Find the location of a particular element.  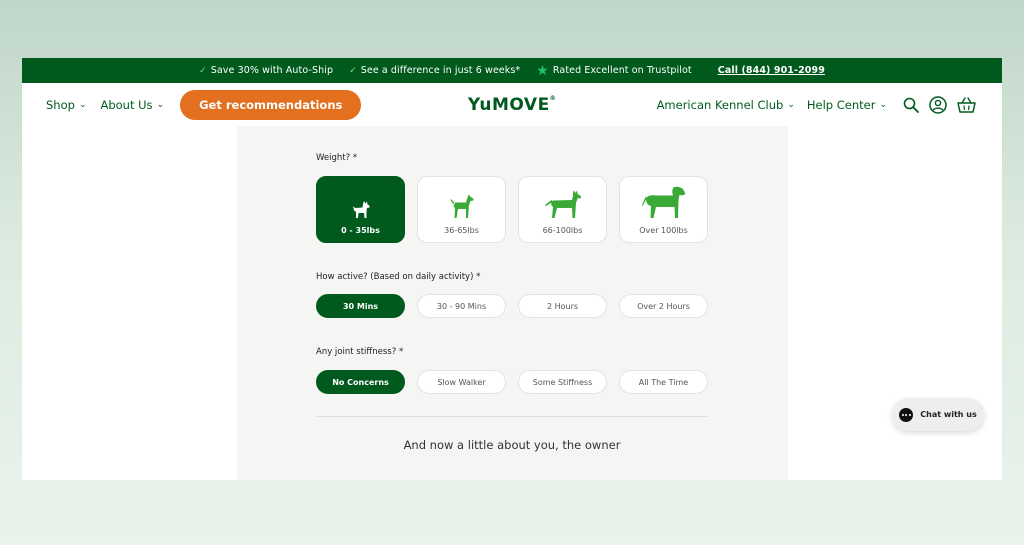

promo-item-trustpilot: ★ Rated Excellent on Trustpilot is located at coordinates (614, 71).